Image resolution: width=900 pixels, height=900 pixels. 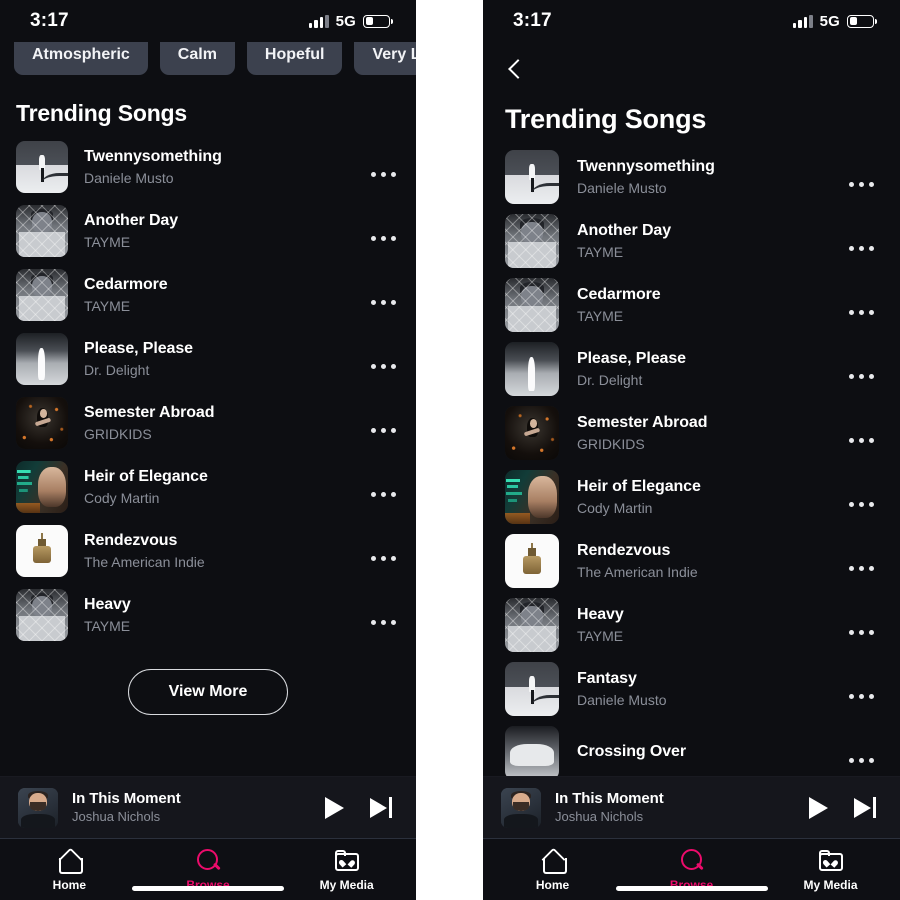 What do you see at coordinates (81, 58) in the screenshot?
I see `mood-chip-atmospheric: Atmospheric` at bounding box center [81, 58].